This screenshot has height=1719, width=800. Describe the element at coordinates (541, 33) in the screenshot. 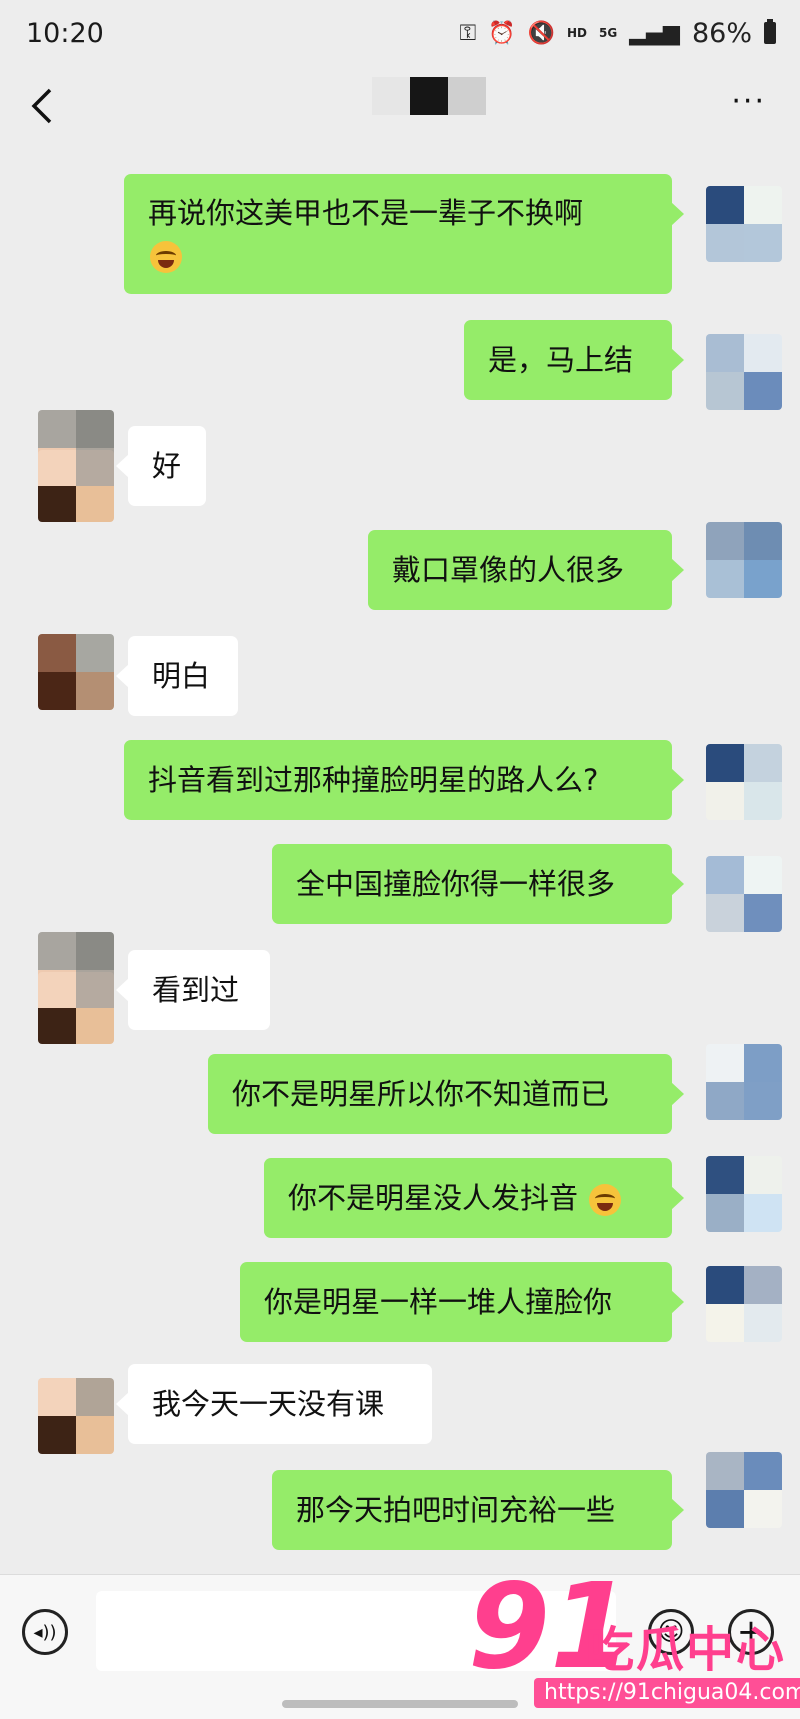

I see `mute-icon: 🔇` at that location.